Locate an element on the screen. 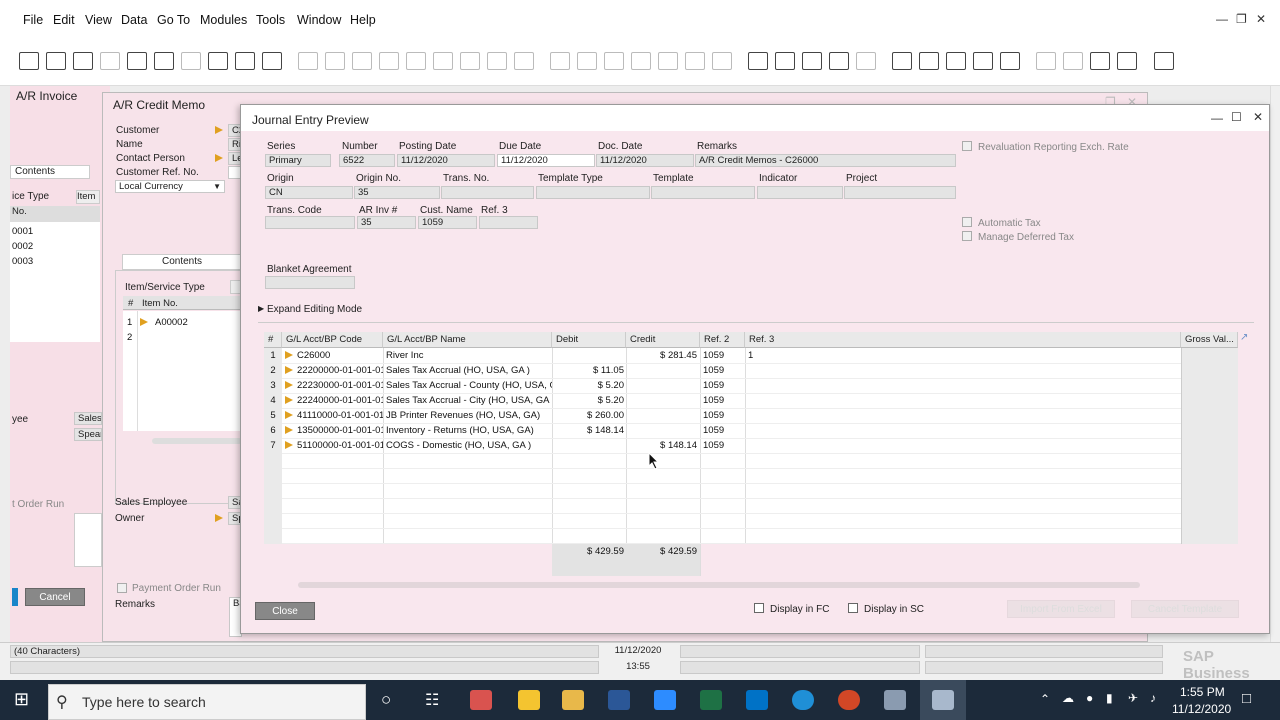  invoice-row-1: 0001 is located at coordinates (22, 232).